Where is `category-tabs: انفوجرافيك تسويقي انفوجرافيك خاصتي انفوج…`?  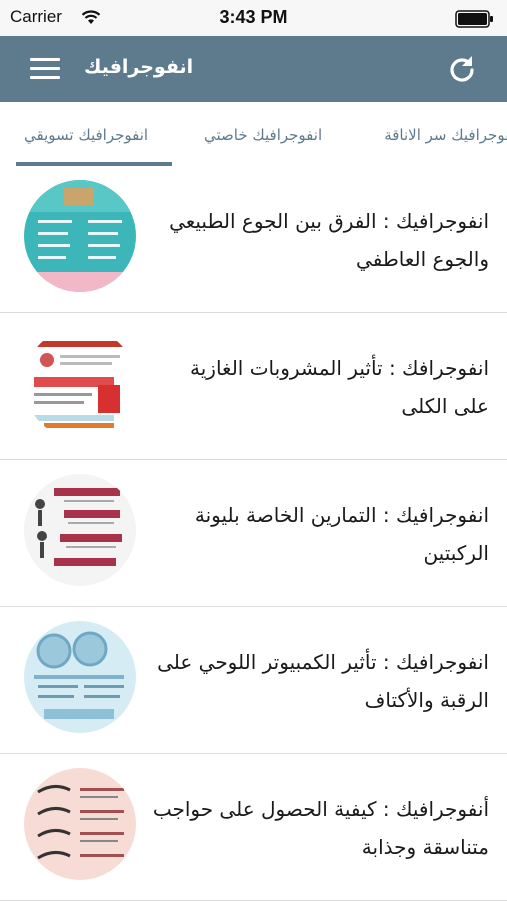
category-tabs: انفوجرافيك تسويقي انفوجرافيك خاصتي انفوج… is located at coordinates (253, 134).